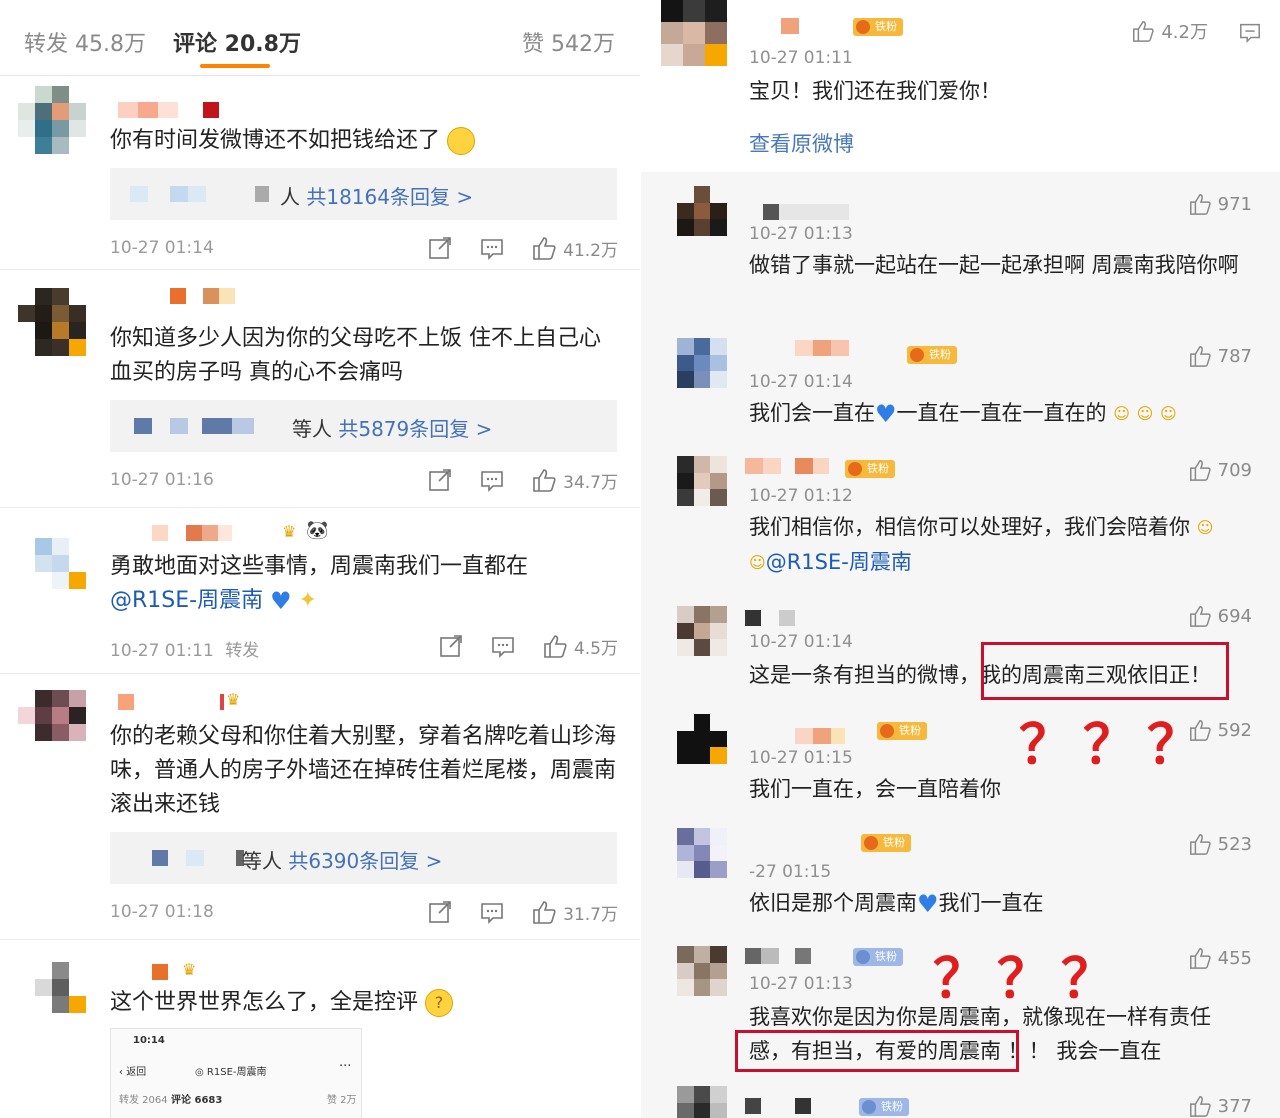  Describe the element at coordinates (1234, 356) in the screenshot. I see `like-count: 787` at that location.